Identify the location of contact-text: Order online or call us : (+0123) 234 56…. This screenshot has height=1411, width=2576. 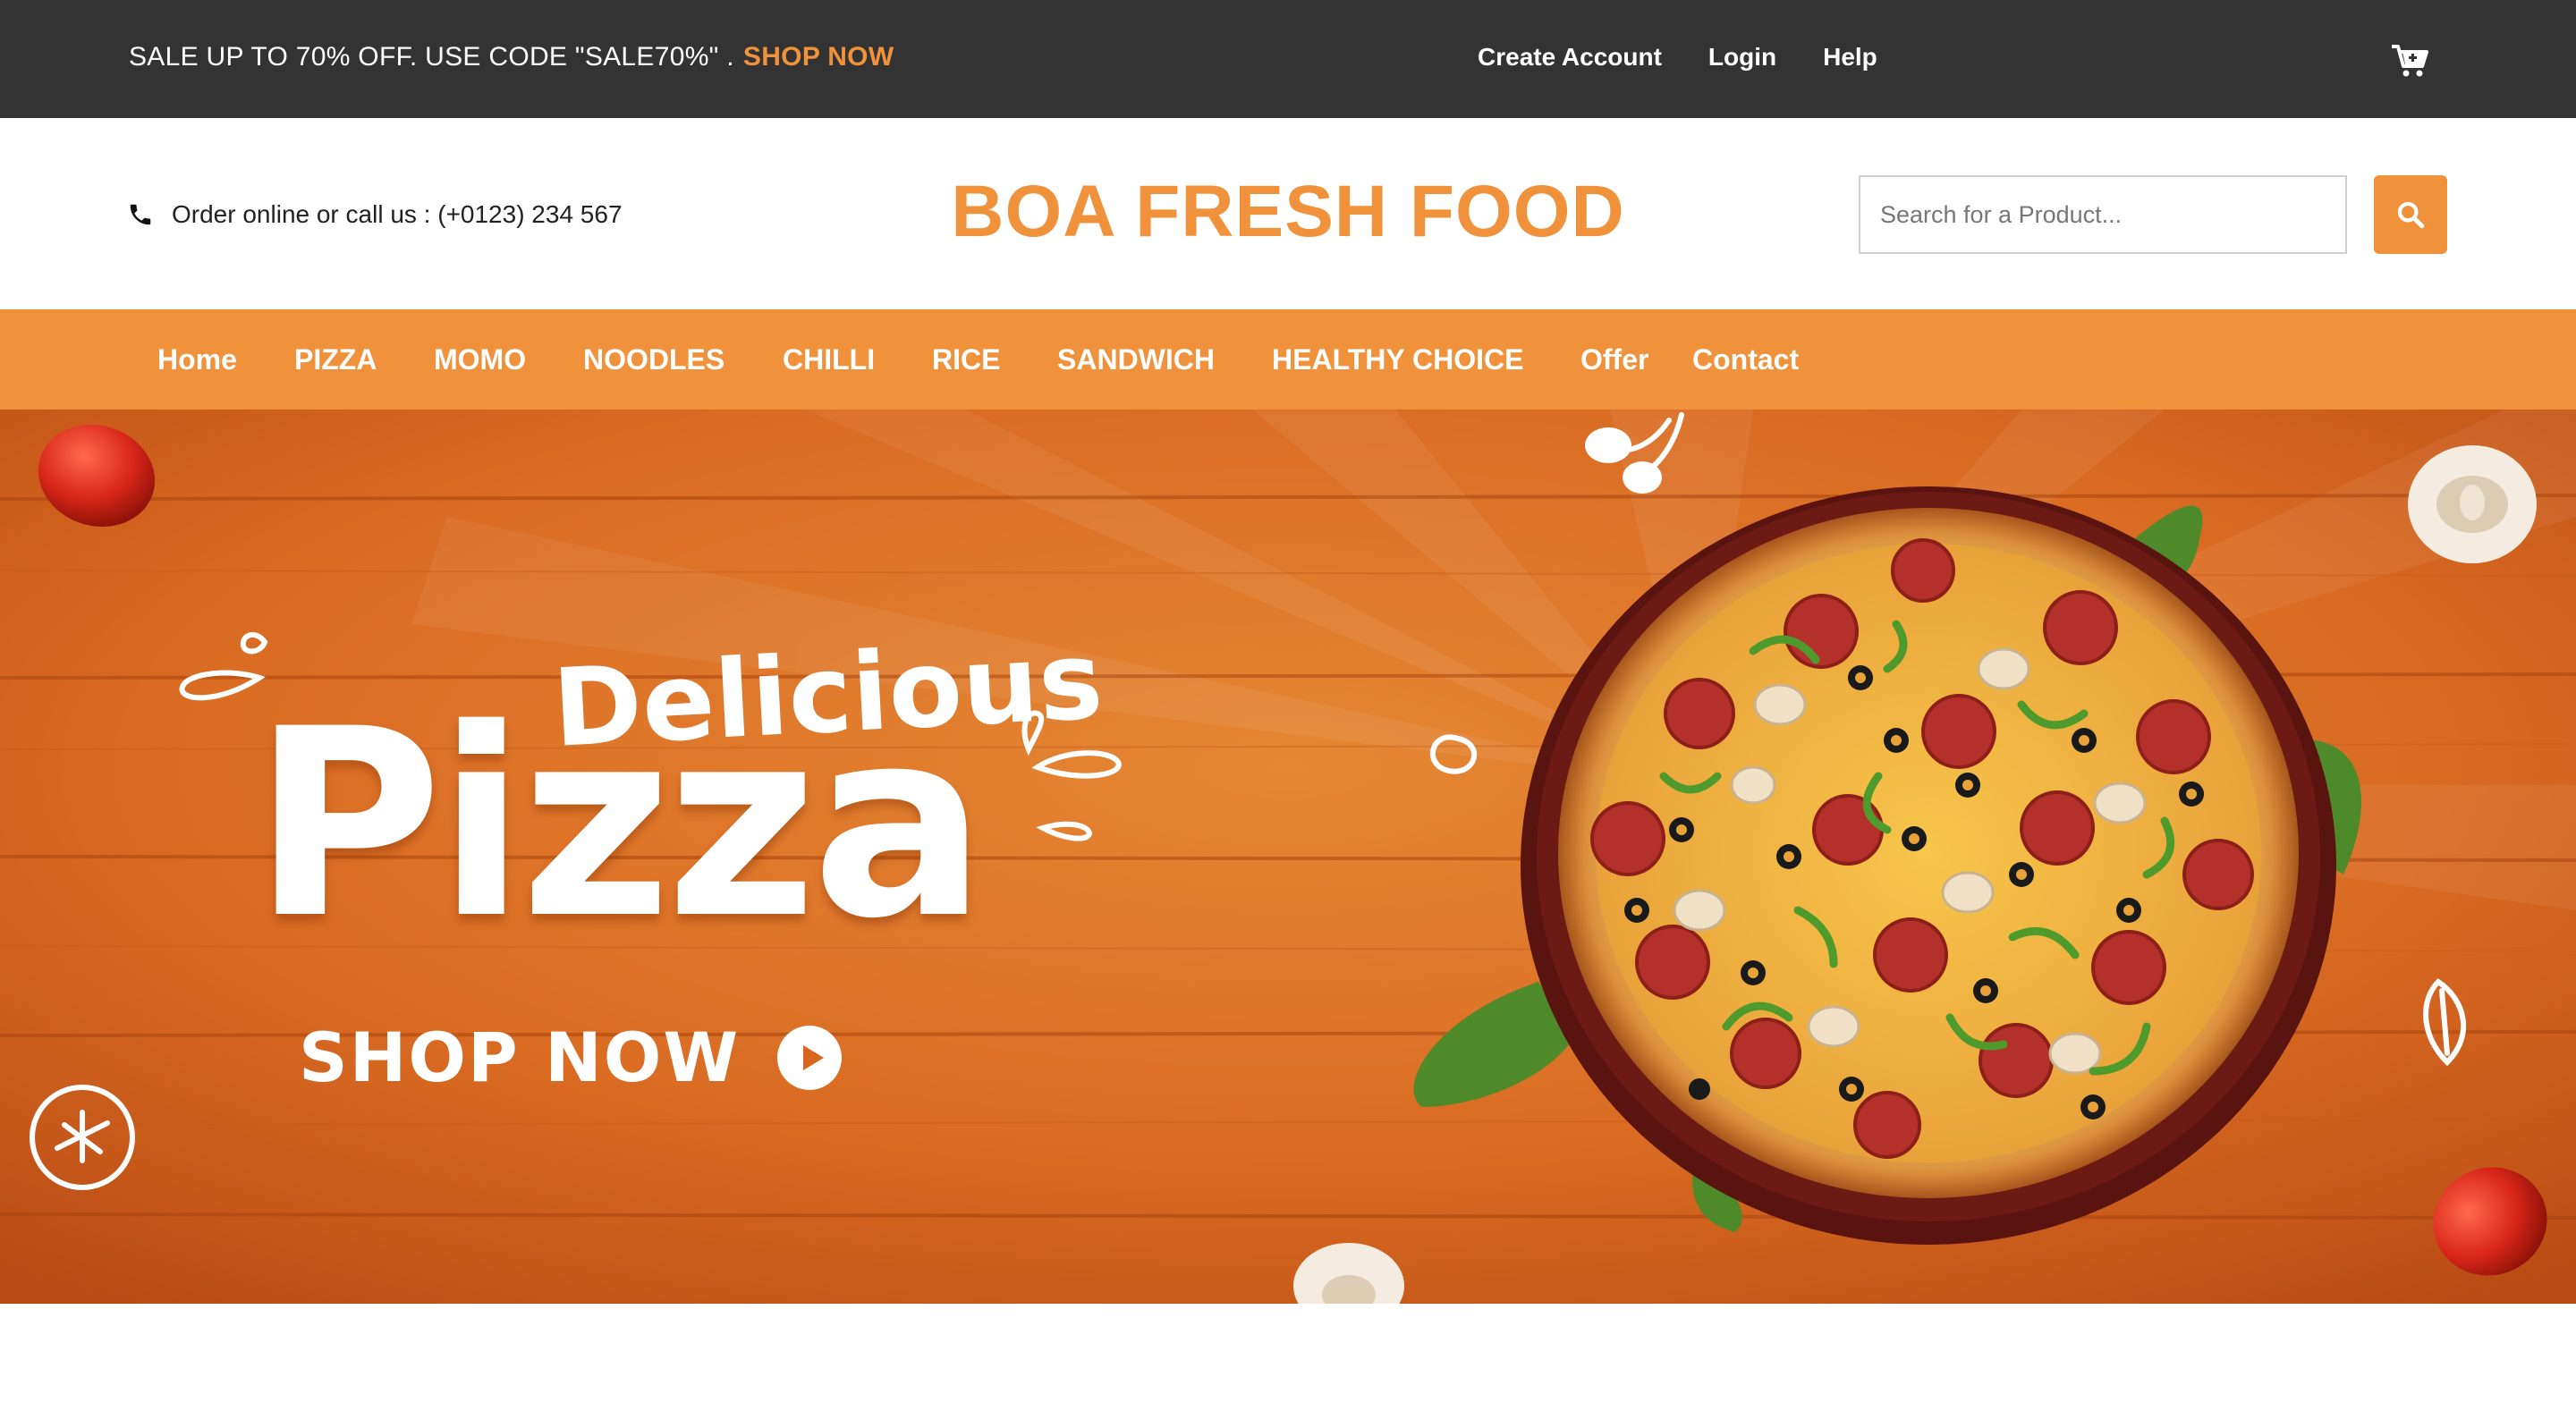
(397, 214).